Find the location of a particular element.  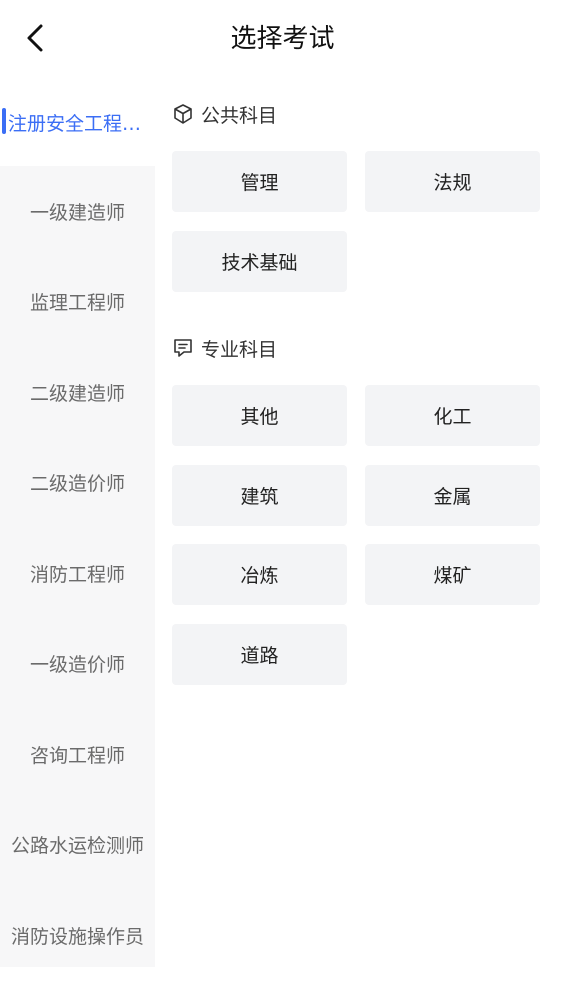

subject-label: 法规 is located at coordinates (452, 183).